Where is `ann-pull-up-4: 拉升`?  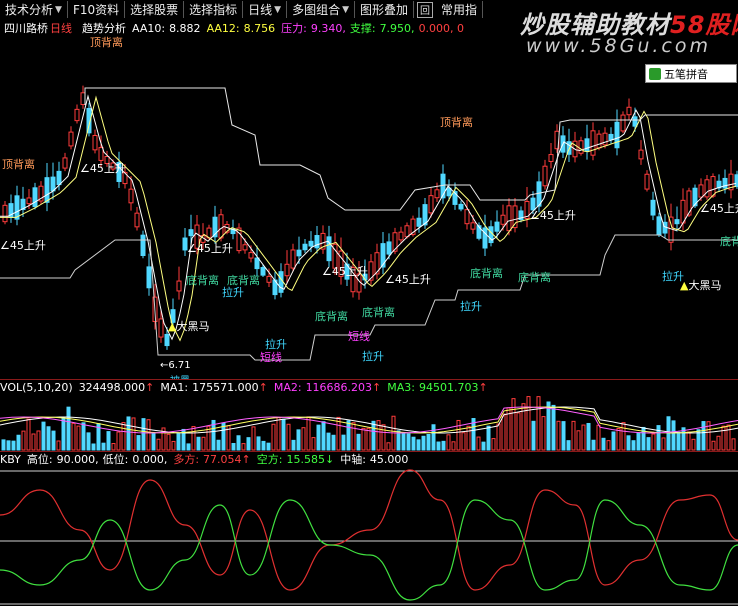
ann-pull-up-4: 拉升 is located at coordinates (471, 306).